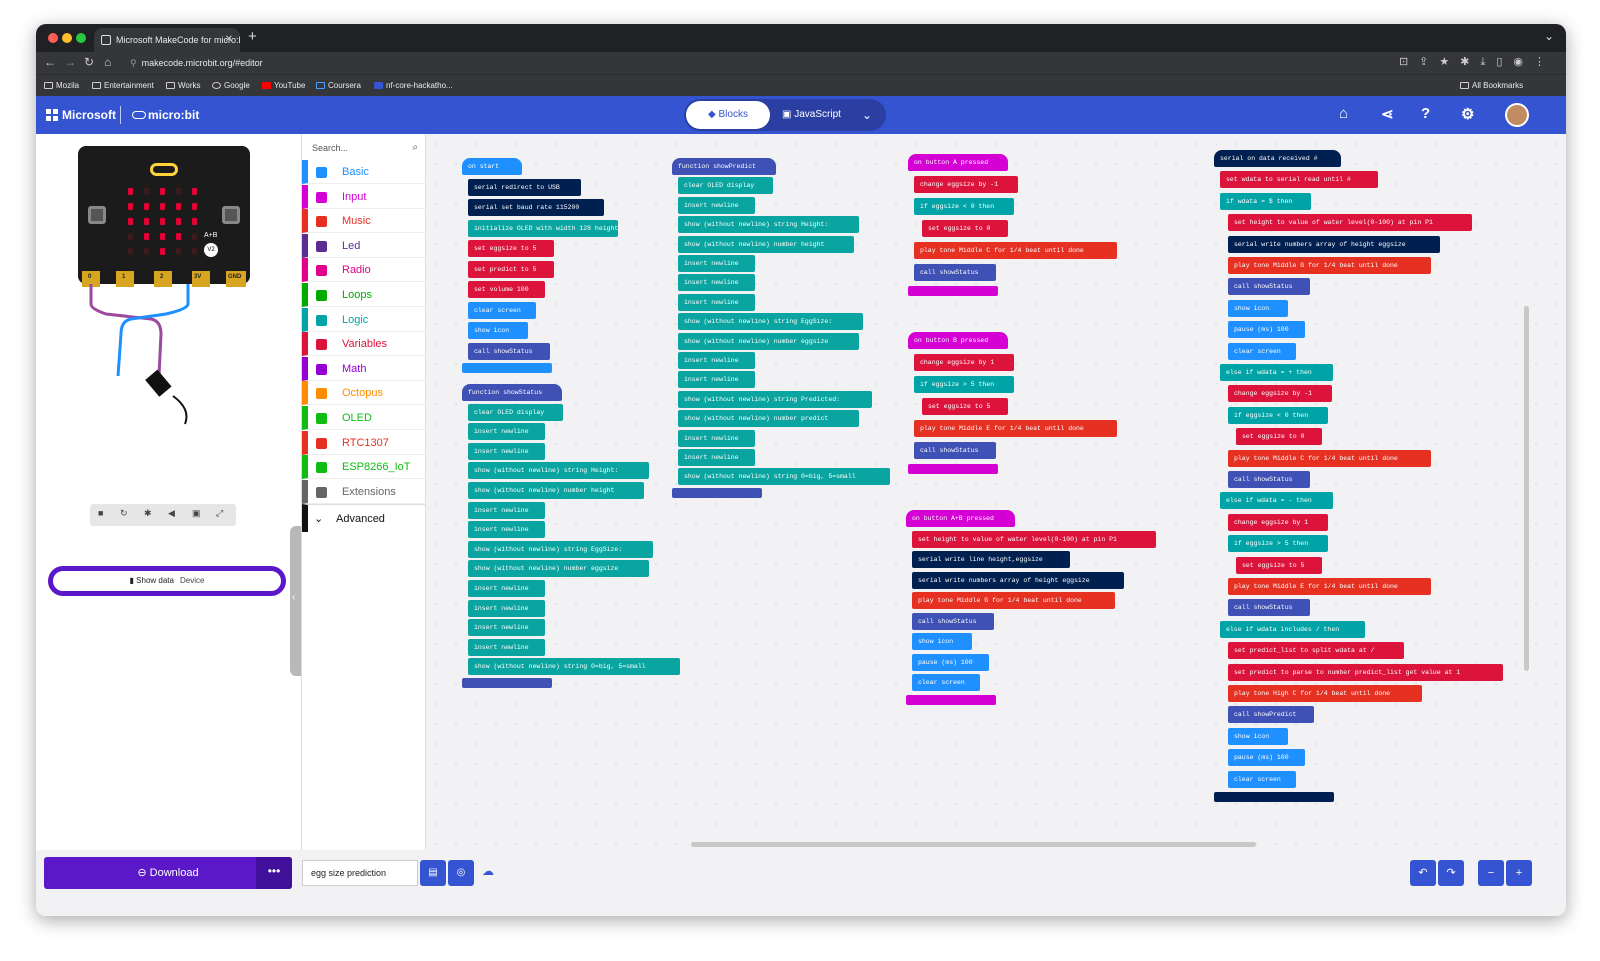 This screenshot has width=1600, height=961. I want to click on serial-block: else if wdata includes / then, so click(1292, 629).